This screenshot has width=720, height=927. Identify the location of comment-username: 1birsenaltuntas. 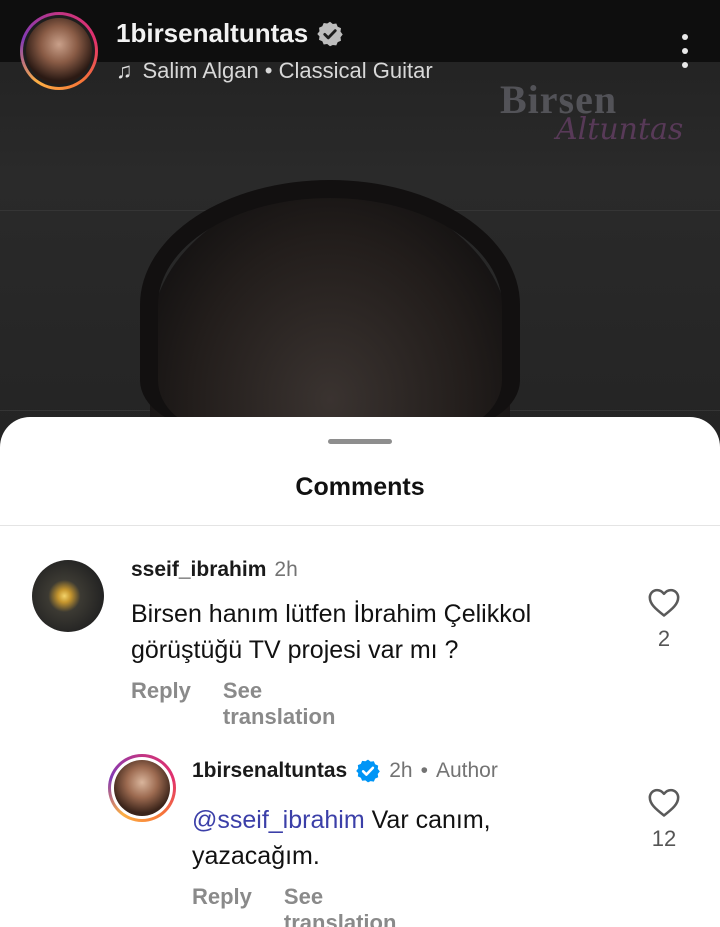
(269, 771).